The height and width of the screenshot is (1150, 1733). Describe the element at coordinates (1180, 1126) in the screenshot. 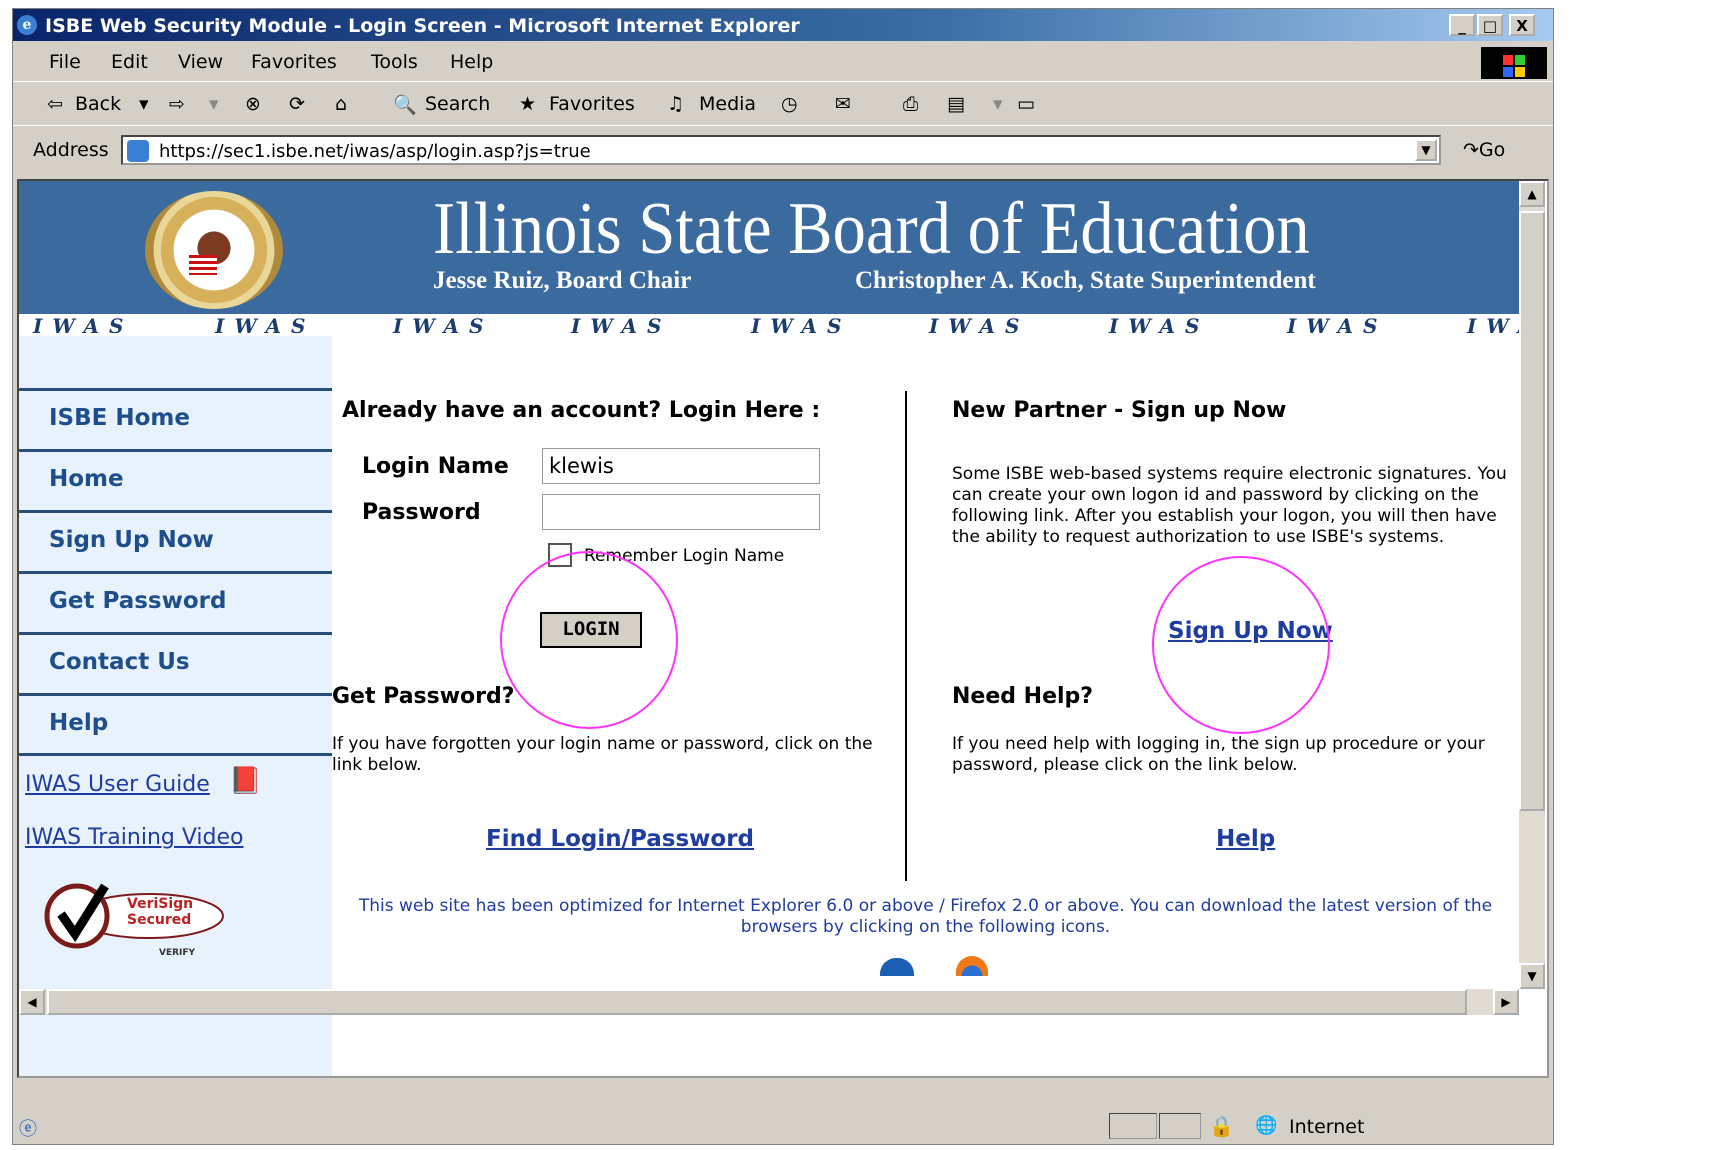

I see `status-segment` at that location.